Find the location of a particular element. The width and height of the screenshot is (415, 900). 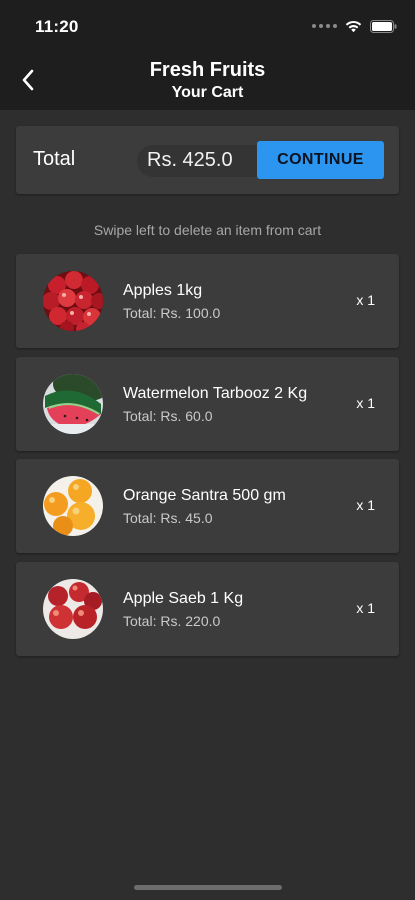

item-total: Total: Rs. 220.0 is located at coordinates (172, 620).